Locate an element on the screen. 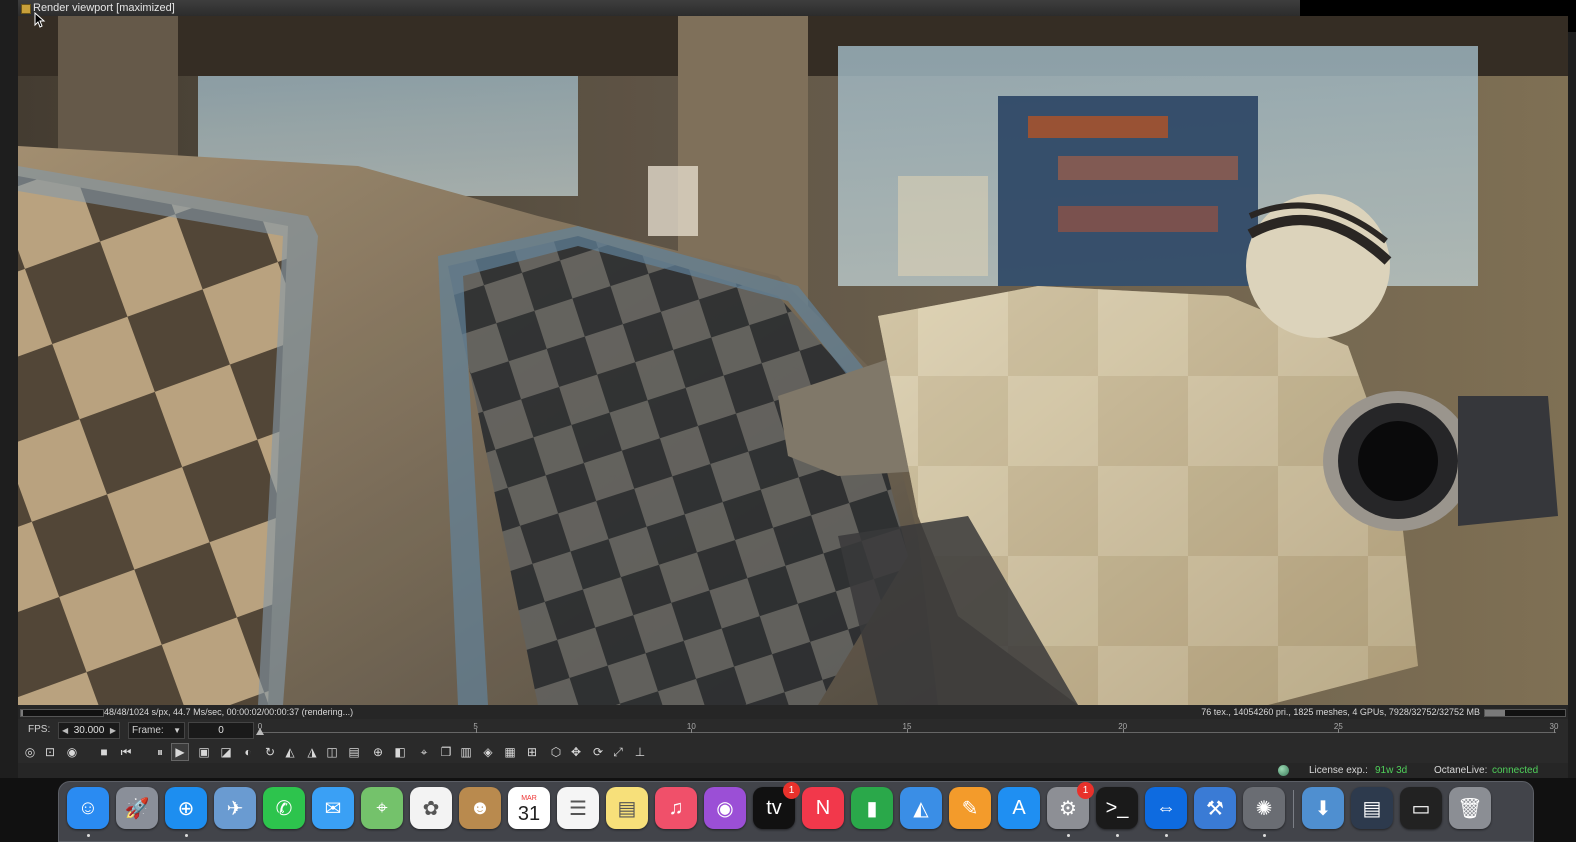 Image resolution: width=1576 pixels, height=842 pixels. dock-glyph: A is located at coordinates (1019, 807).